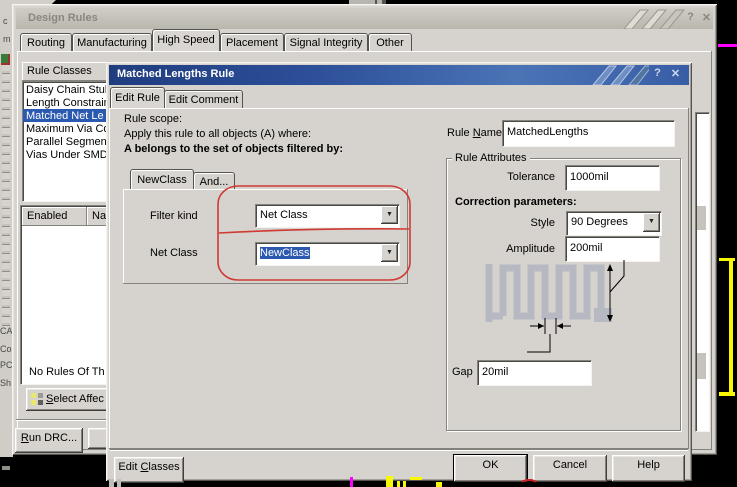 This screenshot has height=487, width=737. I want to click on rule-name-value: MatchedLengths, so click(548, 132).